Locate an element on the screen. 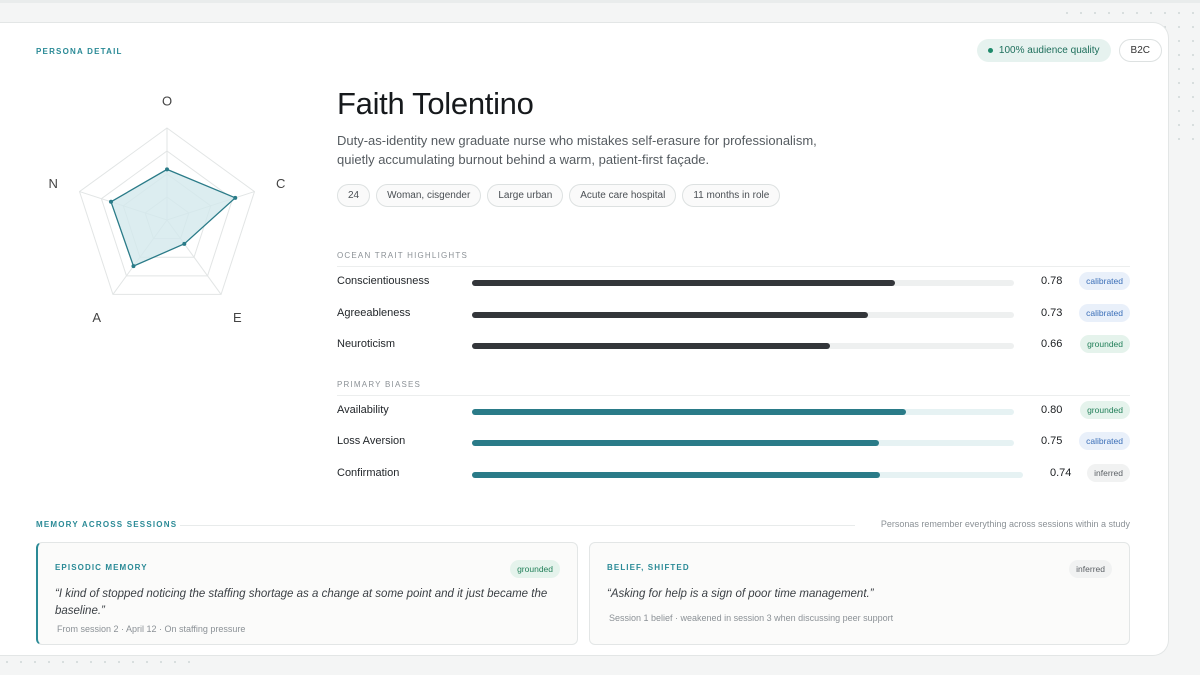 This screenshot has height=675, width=1200. memory-section-title: MEMORY ACROSS SESSIONS is located at coordinates (107, 524).